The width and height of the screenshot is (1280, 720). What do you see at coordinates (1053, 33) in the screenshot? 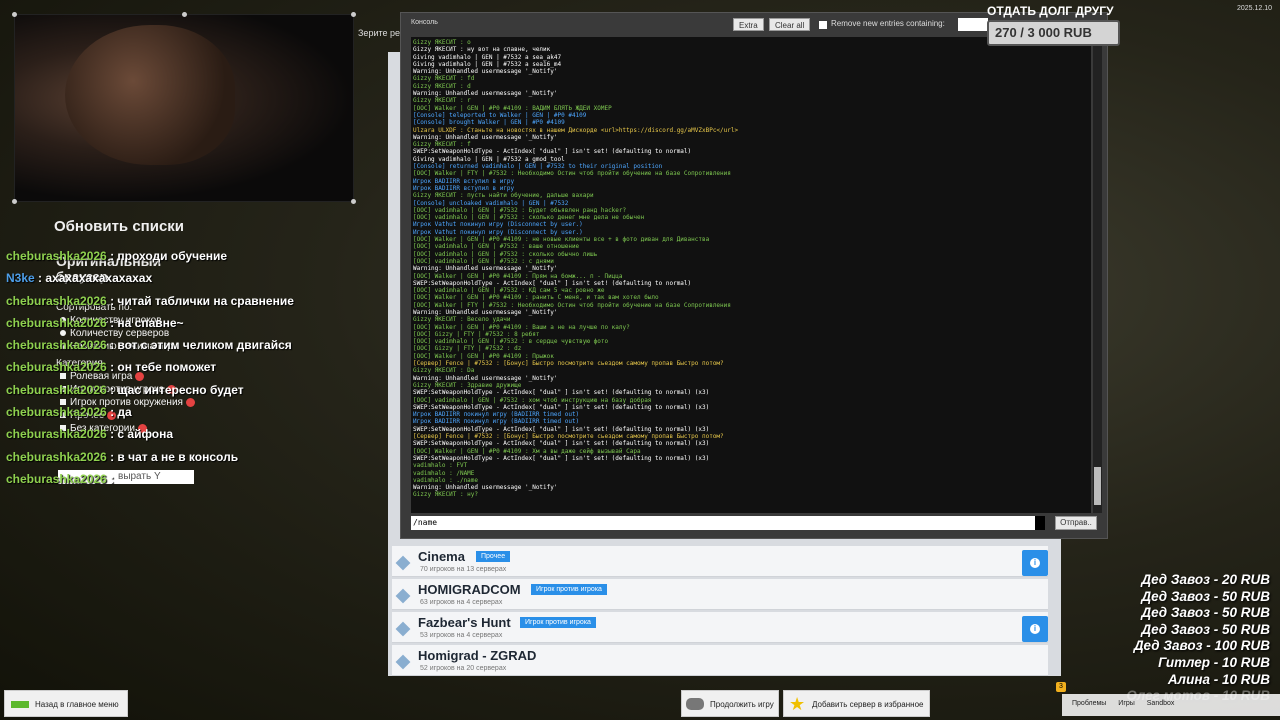
I see `debt-goal-progress: 270 / 3 000 RUB` at bounding box center [1053, 33].